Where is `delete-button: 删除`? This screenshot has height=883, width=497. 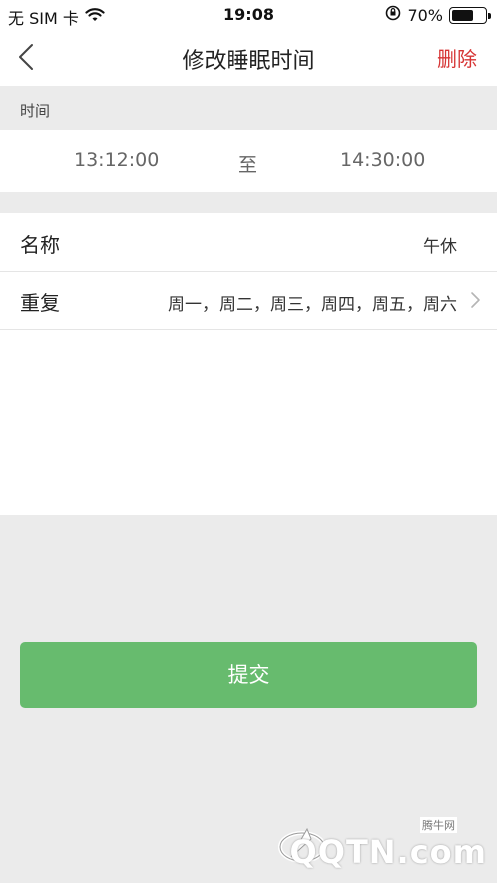 delete-button: 删除 is located at coordinates (457, 57).